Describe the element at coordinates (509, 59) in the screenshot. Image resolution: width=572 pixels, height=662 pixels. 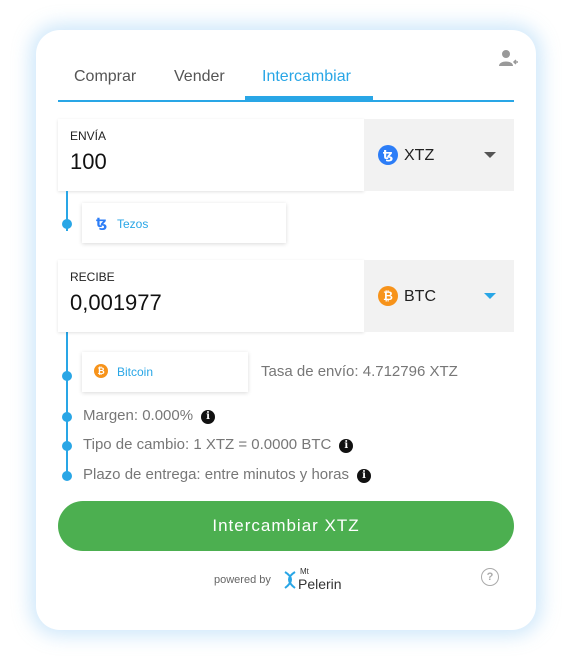
I see `user-icon` at that location.